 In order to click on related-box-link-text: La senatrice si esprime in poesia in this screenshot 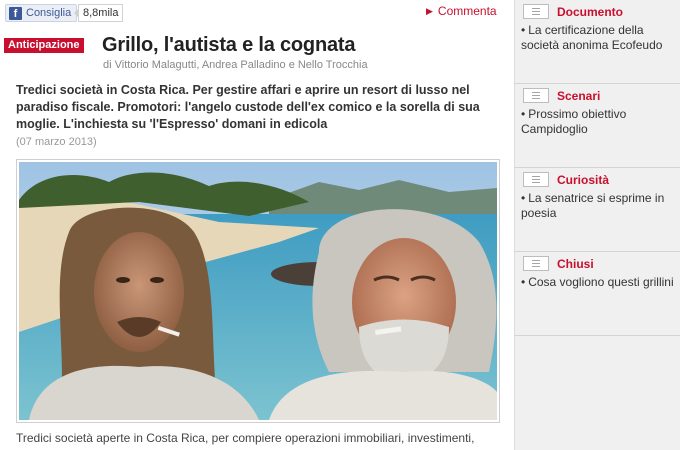, I will do `click(593, 205)`.